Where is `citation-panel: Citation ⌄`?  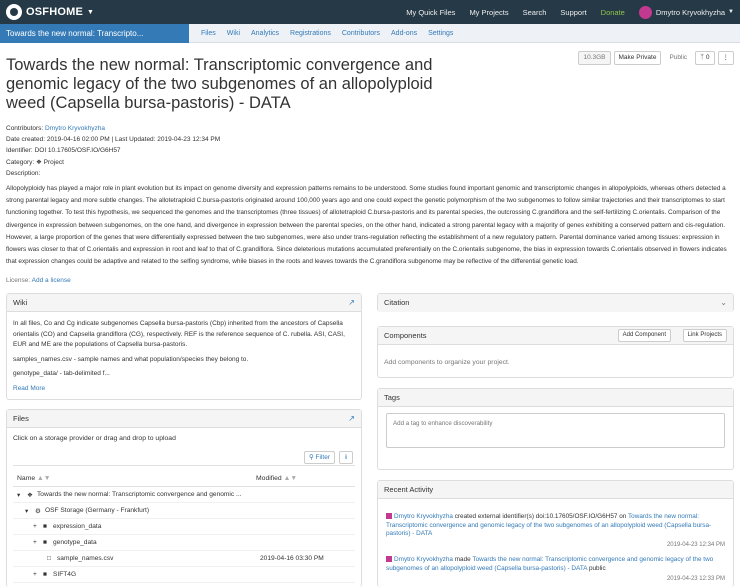
citation-panel: Citation ⌄ is located at coordinates (555, 302).